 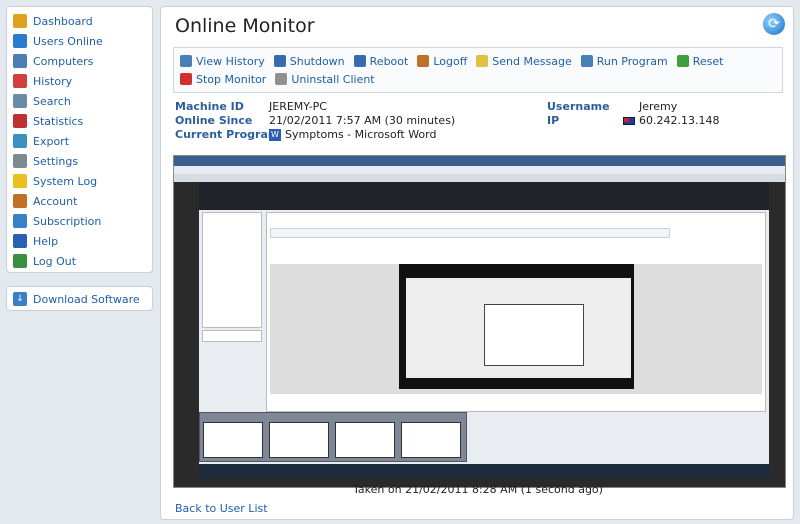 I want to click on sidebar-item-subscription: Subscription, so click(x=79, y=221).